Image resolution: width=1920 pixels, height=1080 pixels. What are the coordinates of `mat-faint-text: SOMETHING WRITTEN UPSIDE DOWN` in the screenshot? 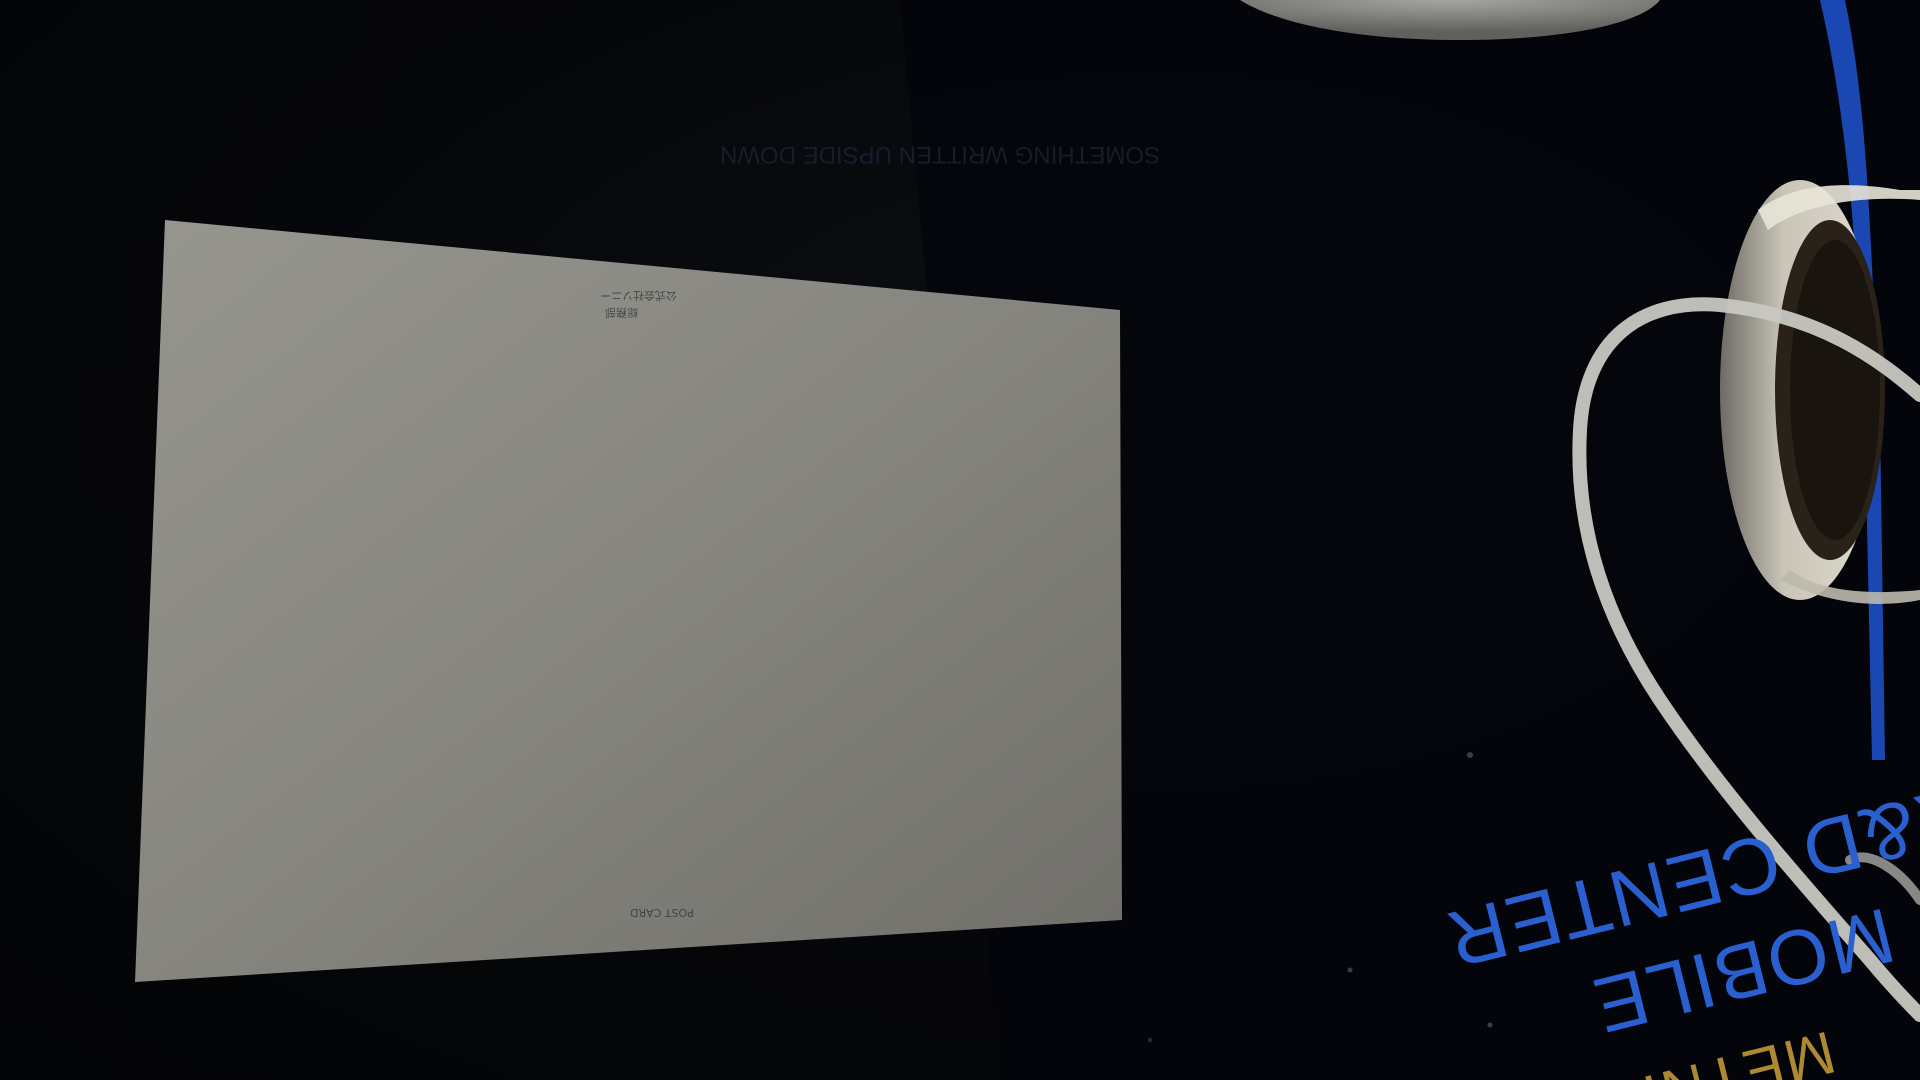 It's located at (940, 154).